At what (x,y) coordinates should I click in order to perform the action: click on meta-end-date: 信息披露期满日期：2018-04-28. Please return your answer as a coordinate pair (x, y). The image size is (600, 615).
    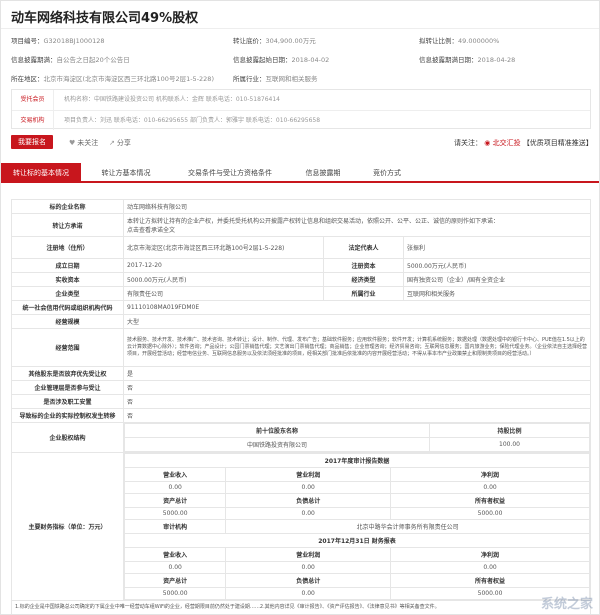
    Looking at the image, I should click on (467, 60).